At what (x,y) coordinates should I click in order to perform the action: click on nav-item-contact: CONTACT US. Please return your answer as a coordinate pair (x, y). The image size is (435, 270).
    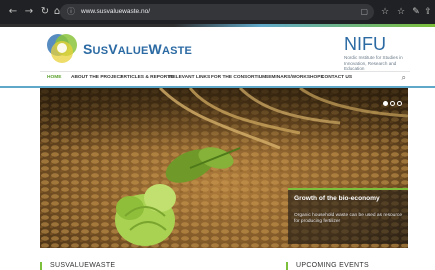
    Looking at the image, I should click on (336, 77).